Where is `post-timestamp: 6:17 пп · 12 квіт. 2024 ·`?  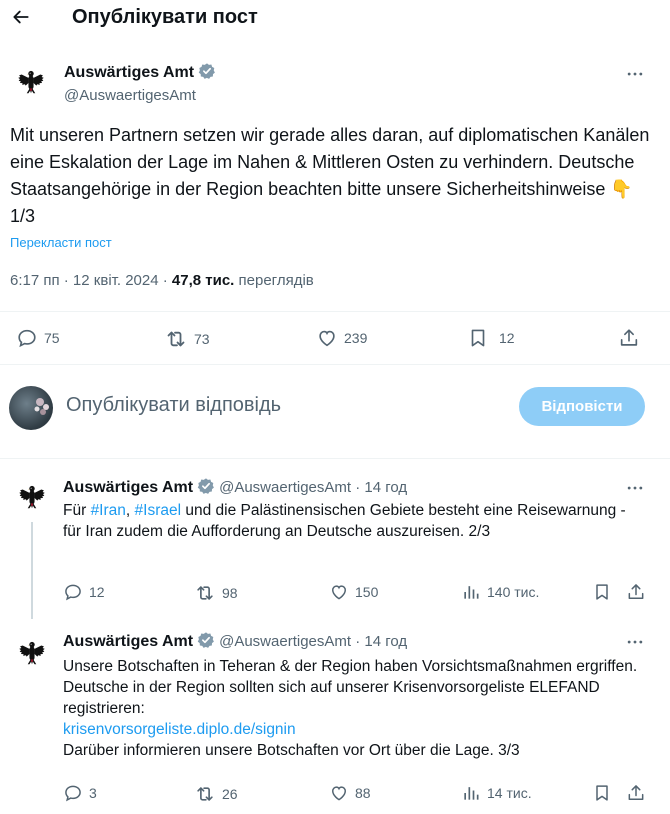 post-timestamp: 6:17 пп · 12 квіт. 2024 · is located at coordinates (91, 280).